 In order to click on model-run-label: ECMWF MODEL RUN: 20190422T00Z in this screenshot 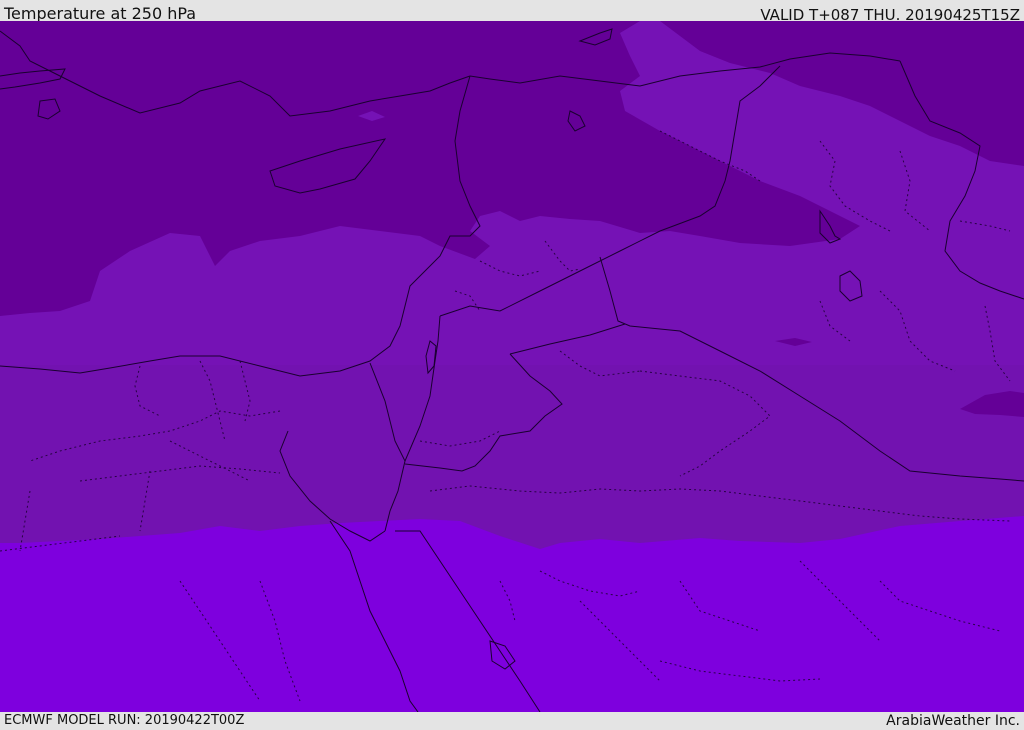, I will do `click(124, 720)`.